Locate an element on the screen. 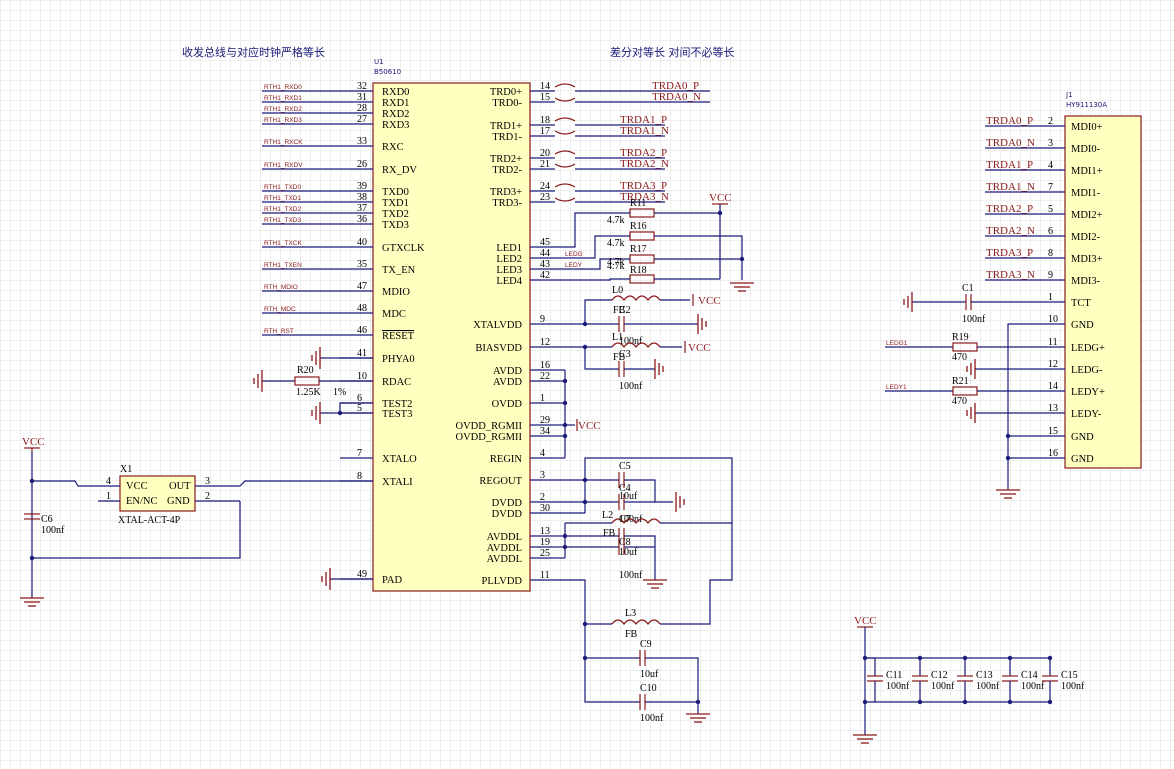 The width and height of the screenshot is (1174, 769). j1-pin-mdi2: MDI2- is located at coordinates (1086, 237).